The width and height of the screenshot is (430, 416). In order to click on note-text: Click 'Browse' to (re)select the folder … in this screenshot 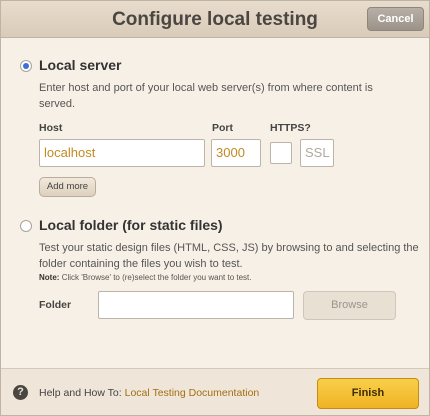, I will do `click(156, 277)`.